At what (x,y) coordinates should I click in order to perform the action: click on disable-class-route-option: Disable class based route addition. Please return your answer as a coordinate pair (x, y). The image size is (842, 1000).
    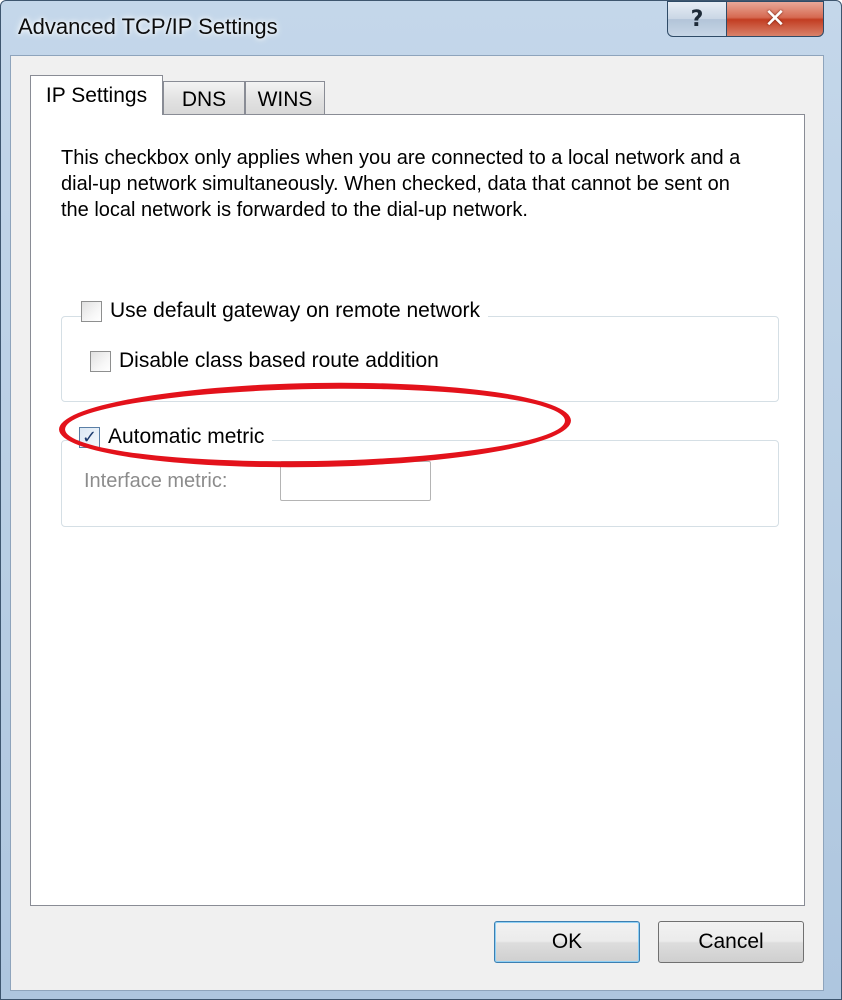
    Looking at the image, I should click on (268, 361).